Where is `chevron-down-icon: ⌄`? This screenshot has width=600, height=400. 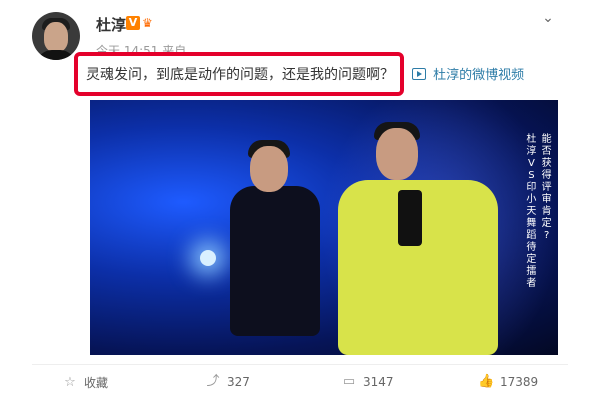 chevron-down-icon: ⌄ is located at coordinates (548, 18).